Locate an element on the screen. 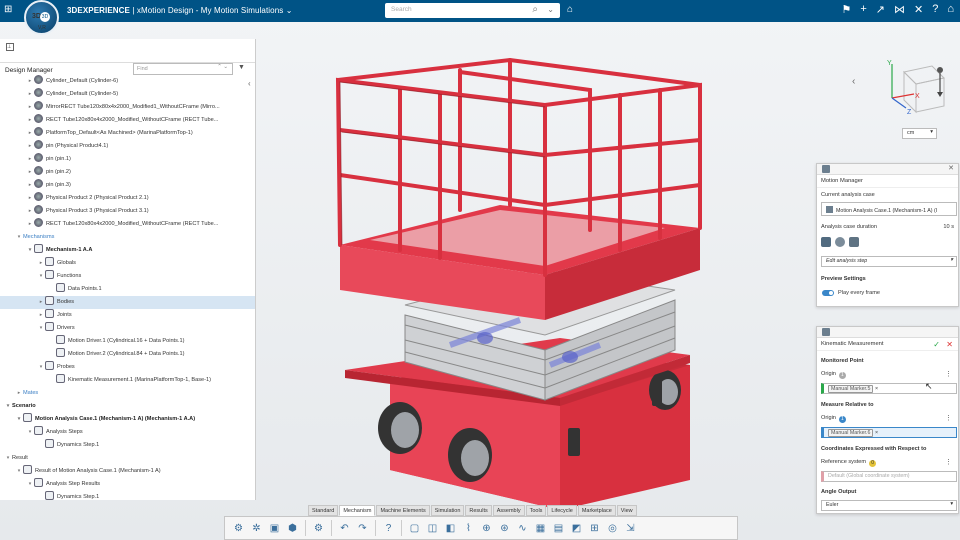  search-icon: ⌕ is located at coordinates (535, 9).